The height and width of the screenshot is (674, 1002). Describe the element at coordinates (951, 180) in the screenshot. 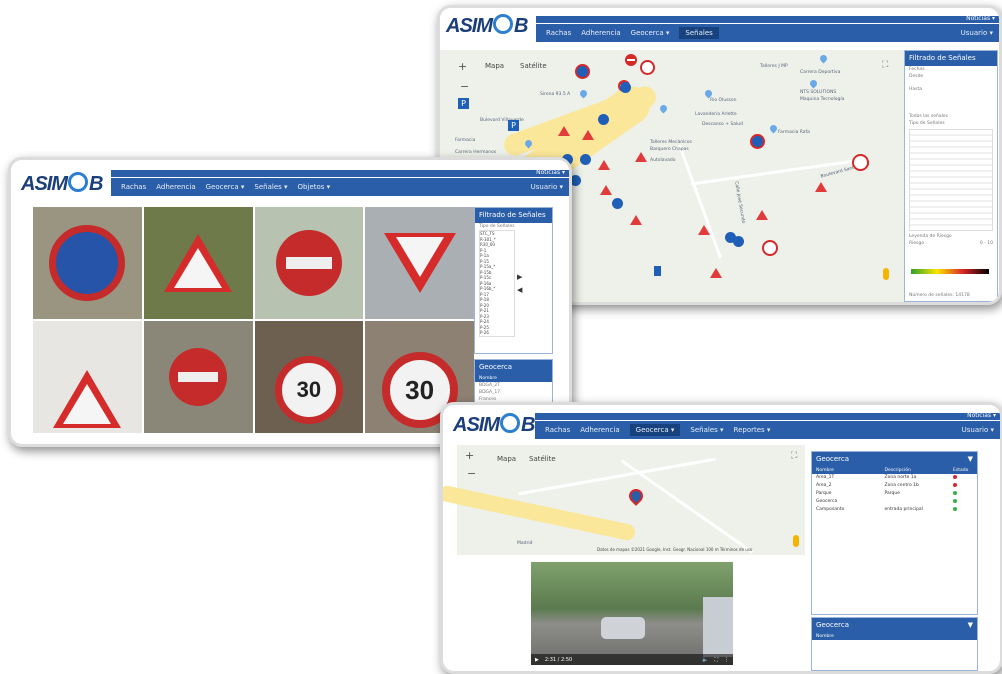

I see `signal-type-list` at that location.